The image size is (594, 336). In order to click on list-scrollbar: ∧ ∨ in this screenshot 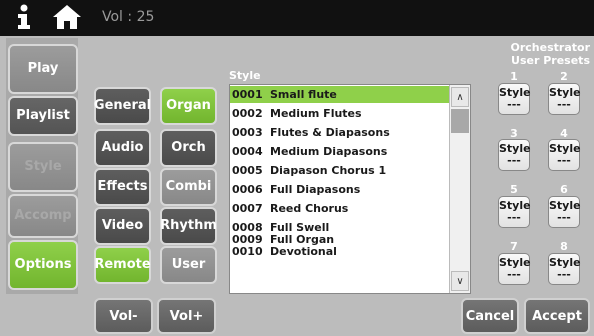, I will do `click(459, 189)`.